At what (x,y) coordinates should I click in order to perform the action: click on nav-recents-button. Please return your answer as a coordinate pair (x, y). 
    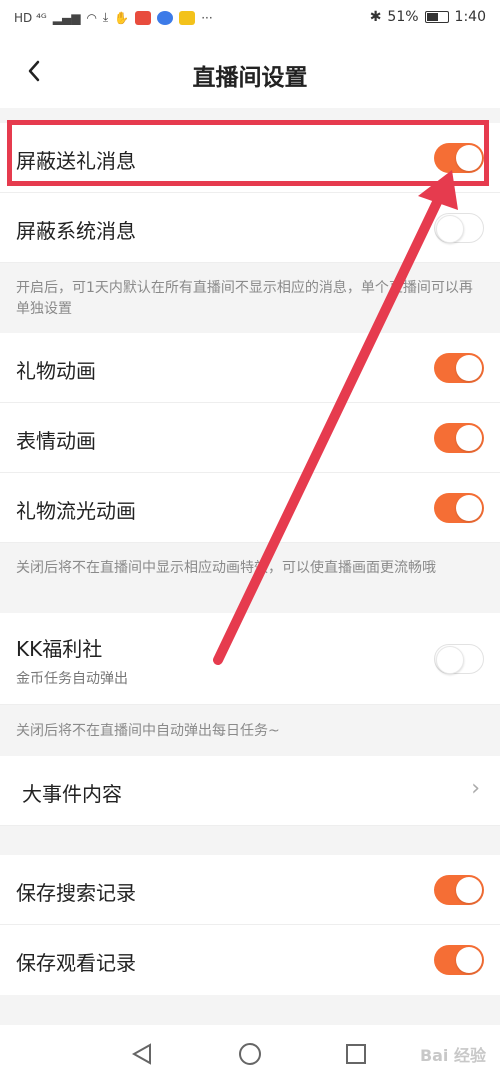
    Looking at the image, I should click on (356, 1054).